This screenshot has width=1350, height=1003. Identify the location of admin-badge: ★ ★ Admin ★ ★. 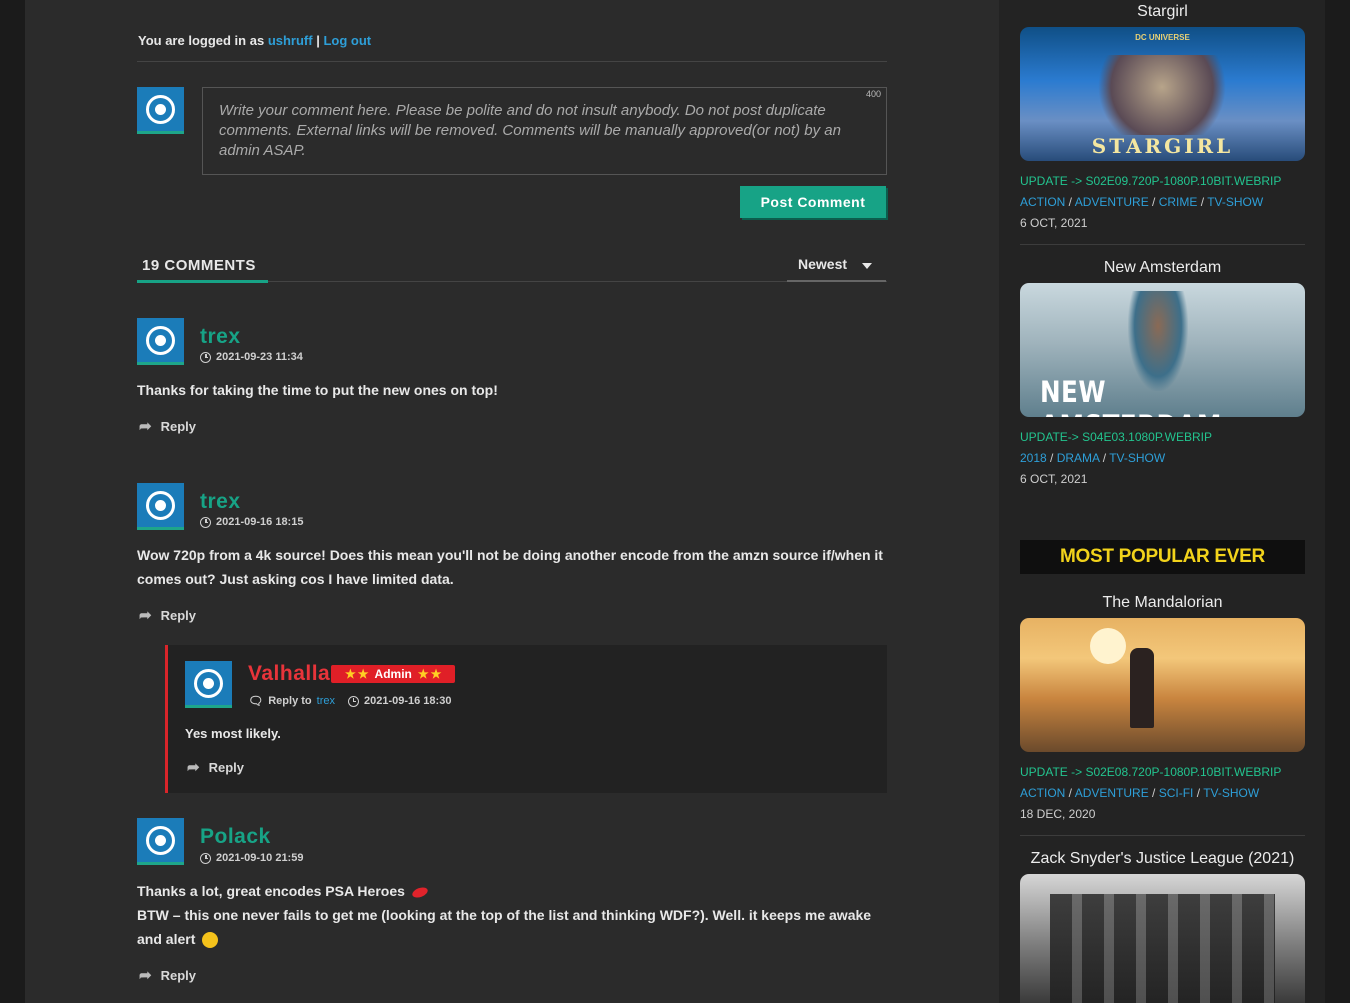
(393, 674).